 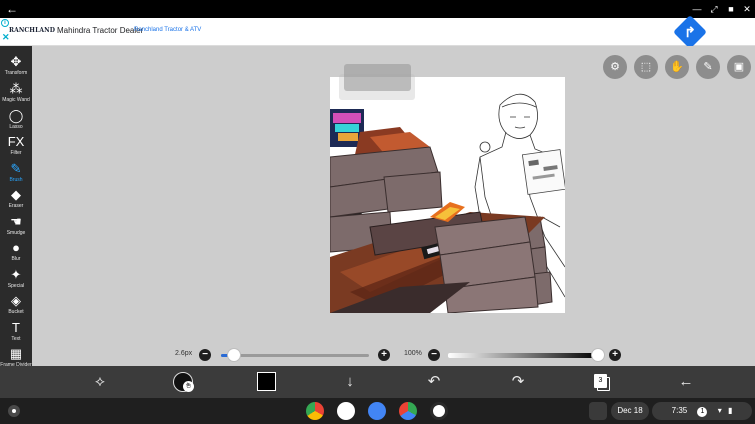 What do you see at coordinates (16, 153) in the screenshot?
I see `tool-label: Filter` at bounding box center [16, 153].